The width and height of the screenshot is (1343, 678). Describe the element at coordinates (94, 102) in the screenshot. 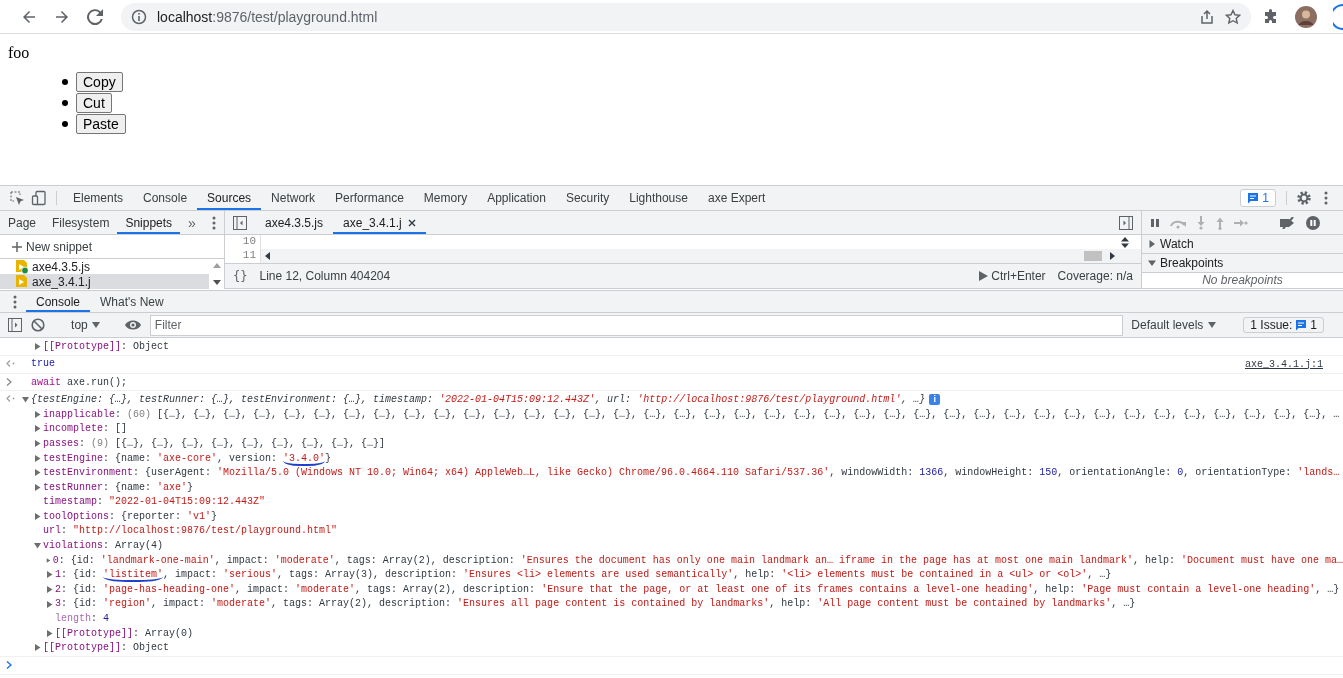

I see `page-button: Cut` at that location.